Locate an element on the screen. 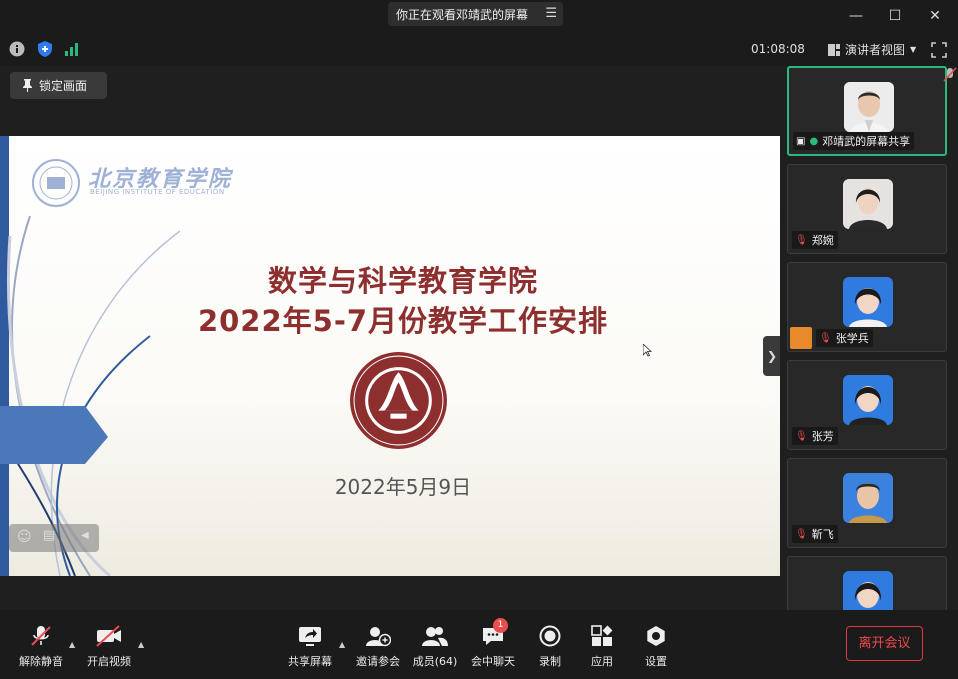 Image resolution: width=958 pixels, height=679 pixels. start-video-label: 开启视频 is located at coordinates (109, 661).